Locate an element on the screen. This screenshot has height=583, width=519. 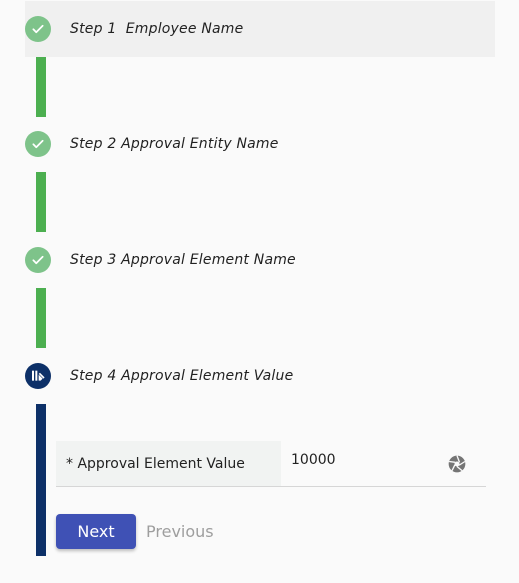
step-4-header: Step 4 Approval Element Value is located at coordinates (260, 376).